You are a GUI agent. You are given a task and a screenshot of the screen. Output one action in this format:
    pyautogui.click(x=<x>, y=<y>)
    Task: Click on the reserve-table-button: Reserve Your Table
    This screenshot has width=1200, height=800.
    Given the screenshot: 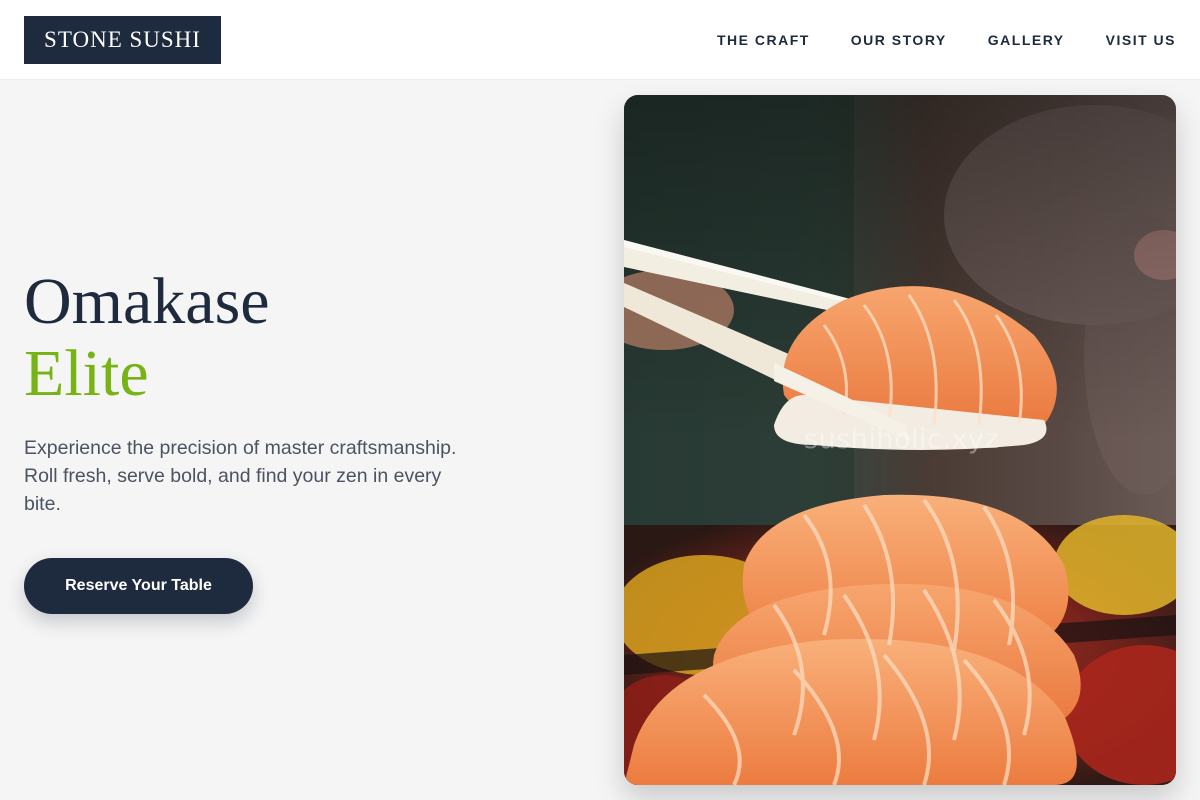 What is the action you would take?
    pyautogui.click(x=138, y=586)
    